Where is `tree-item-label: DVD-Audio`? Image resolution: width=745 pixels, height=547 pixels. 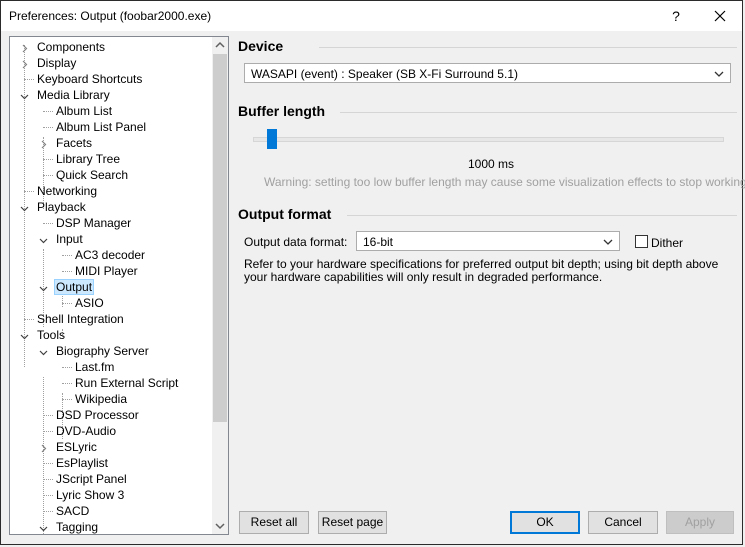
tree-item-label: DVD-Audio is located at coordinates (86, 431).